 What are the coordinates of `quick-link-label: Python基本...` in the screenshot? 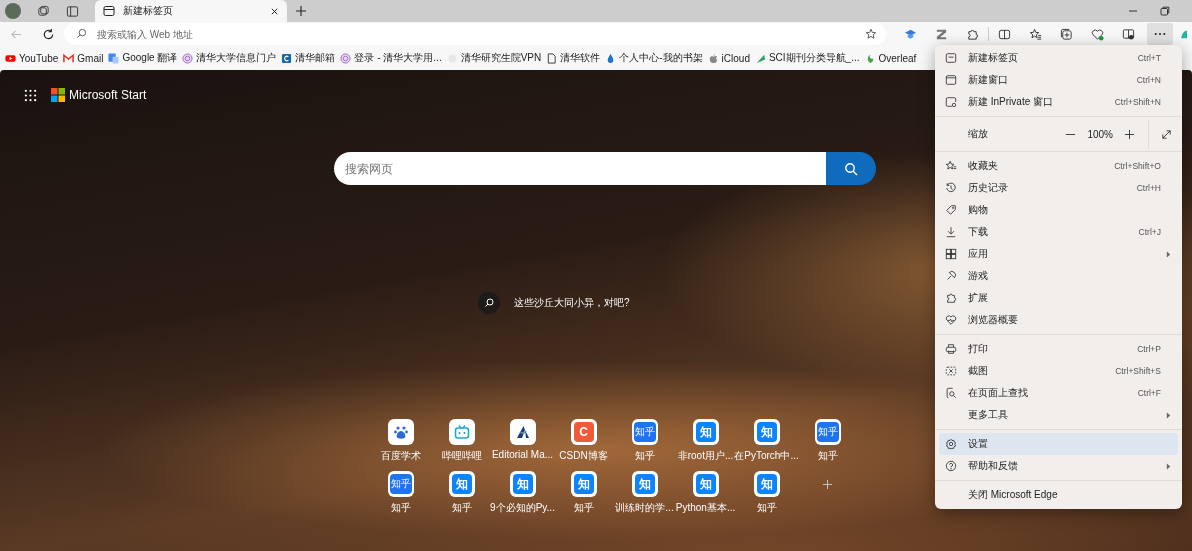 It's located at (705, 508).